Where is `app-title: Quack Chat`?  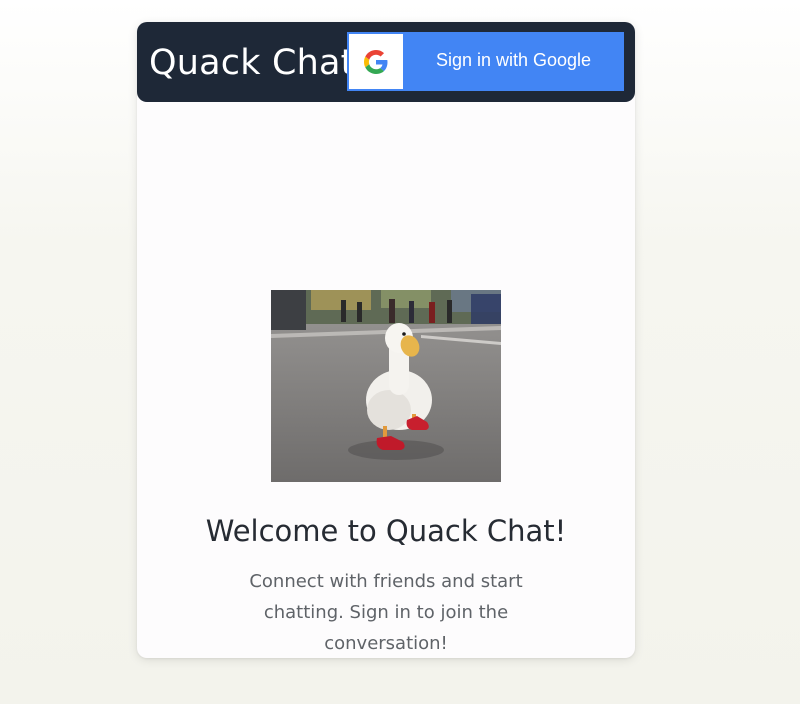 app-title: Quack Chat is located at coordinates (252, 63).